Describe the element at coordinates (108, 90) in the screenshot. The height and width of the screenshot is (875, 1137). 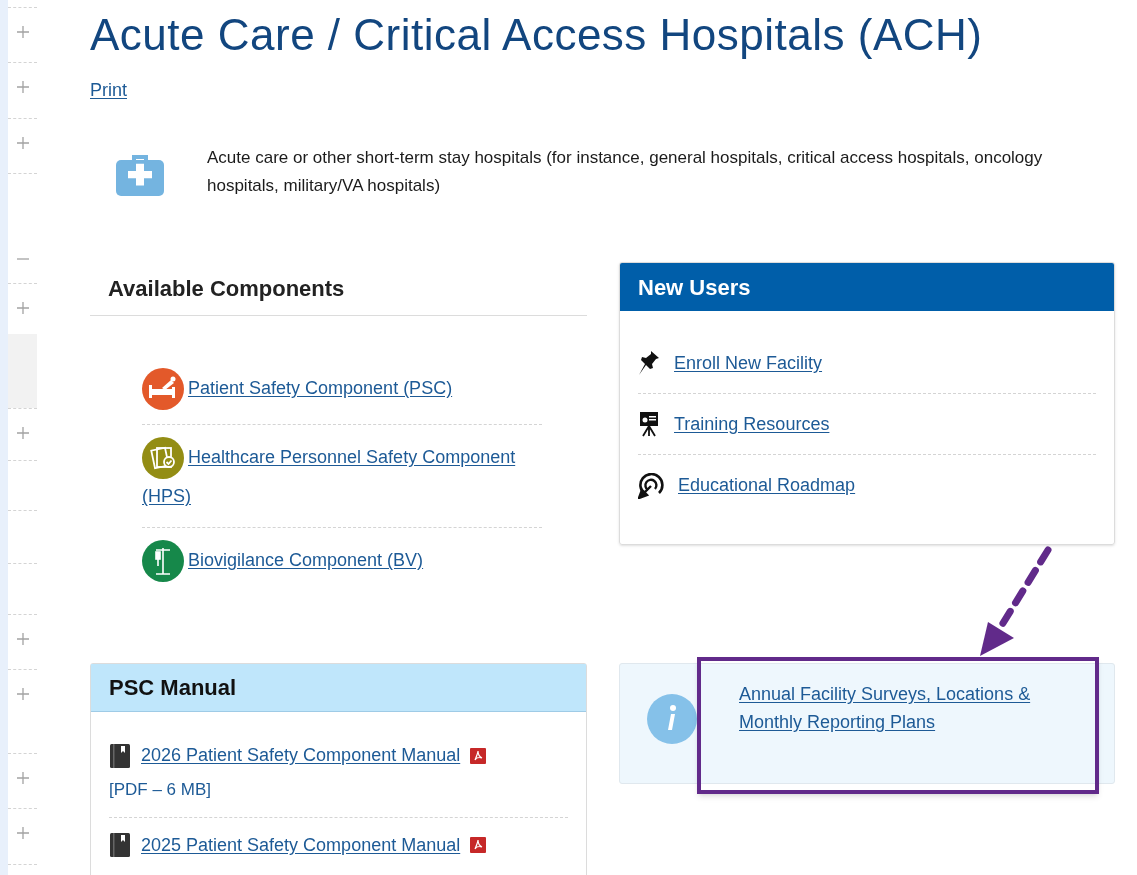
I see `print-link: Print` at that location.